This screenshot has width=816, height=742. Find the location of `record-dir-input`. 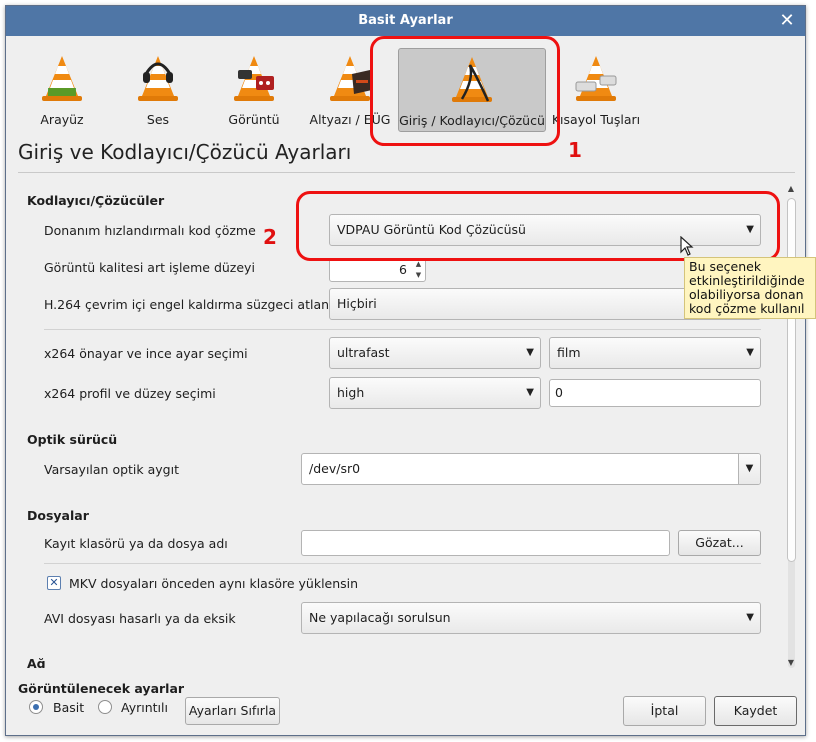

record-dir-input is located at coordinates (485, 543).